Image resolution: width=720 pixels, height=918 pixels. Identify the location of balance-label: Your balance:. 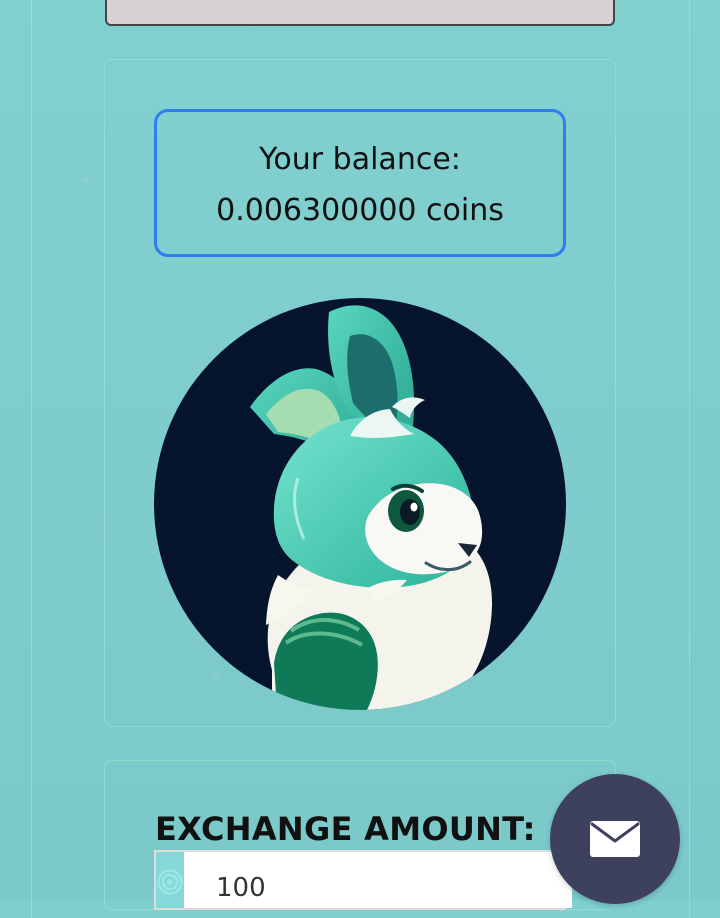
(360, 159).